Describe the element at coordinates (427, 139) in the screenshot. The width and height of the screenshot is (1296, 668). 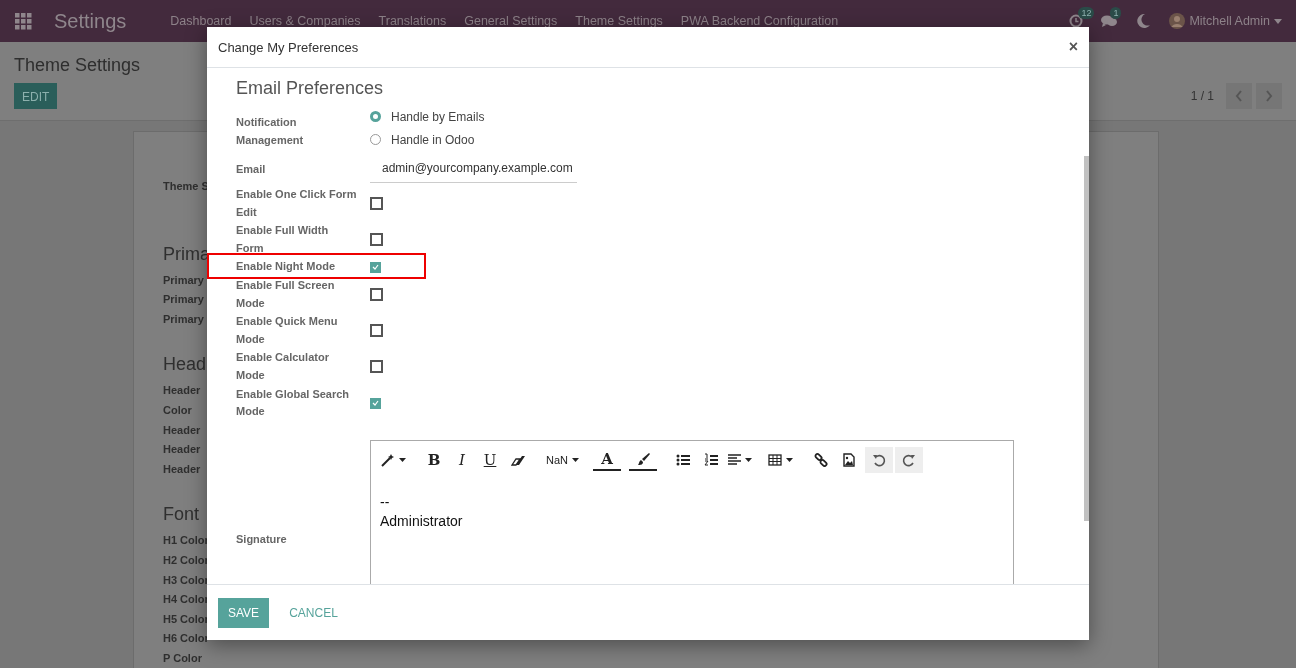
I see `radio-option: Handle in Odoo` at that location.